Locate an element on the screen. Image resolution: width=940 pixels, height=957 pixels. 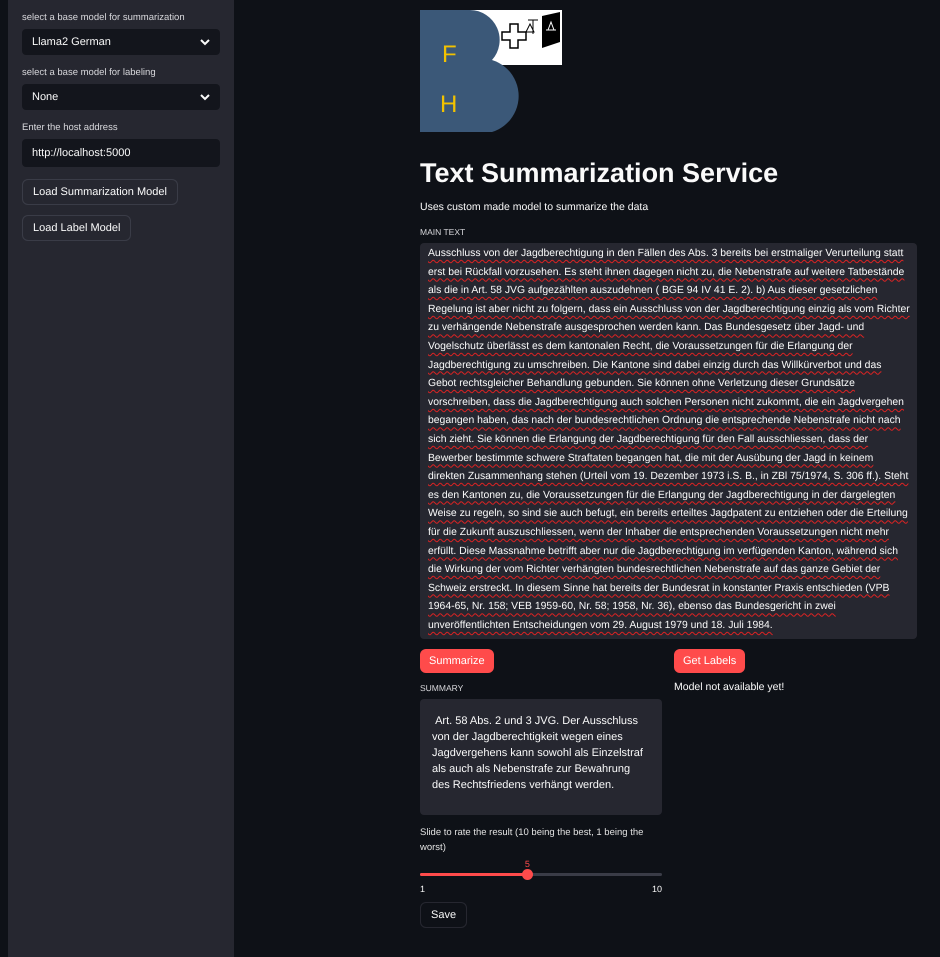
field-label: select a base model for labeling is located at coordinates (89, 72).